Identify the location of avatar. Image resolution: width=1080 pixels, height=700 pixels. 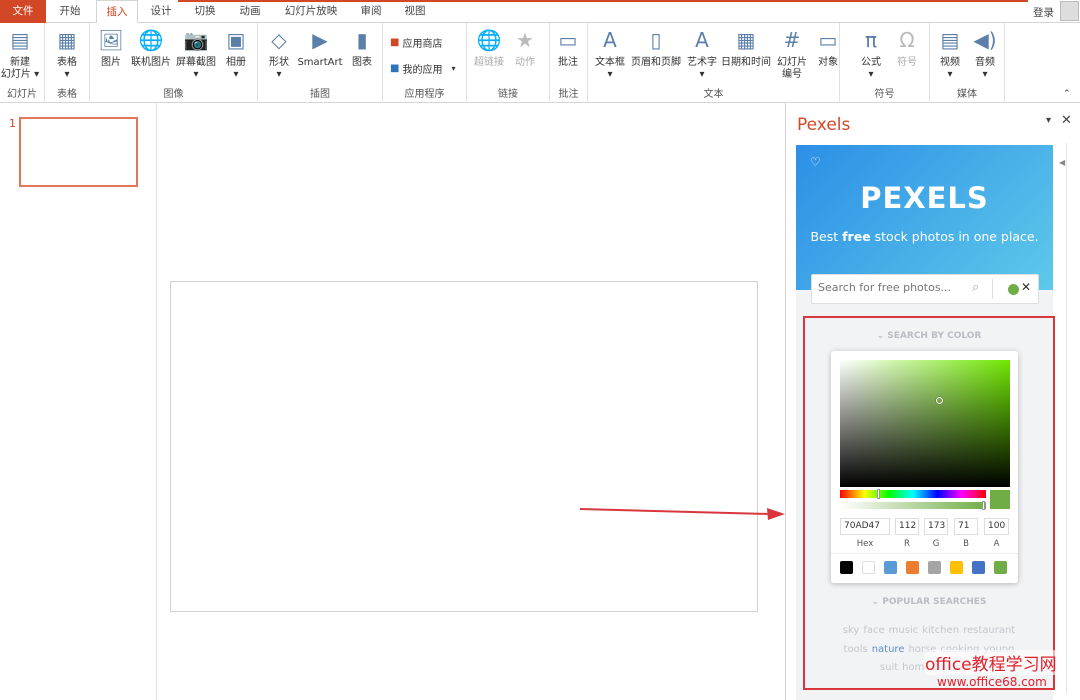
(1069, 11).